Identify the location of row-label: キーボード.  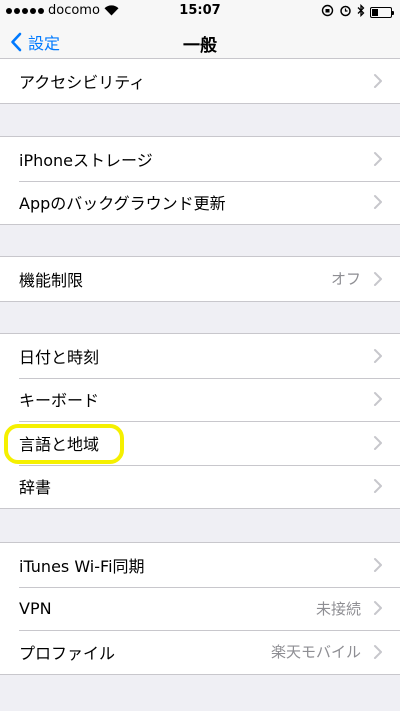
(59, 401).